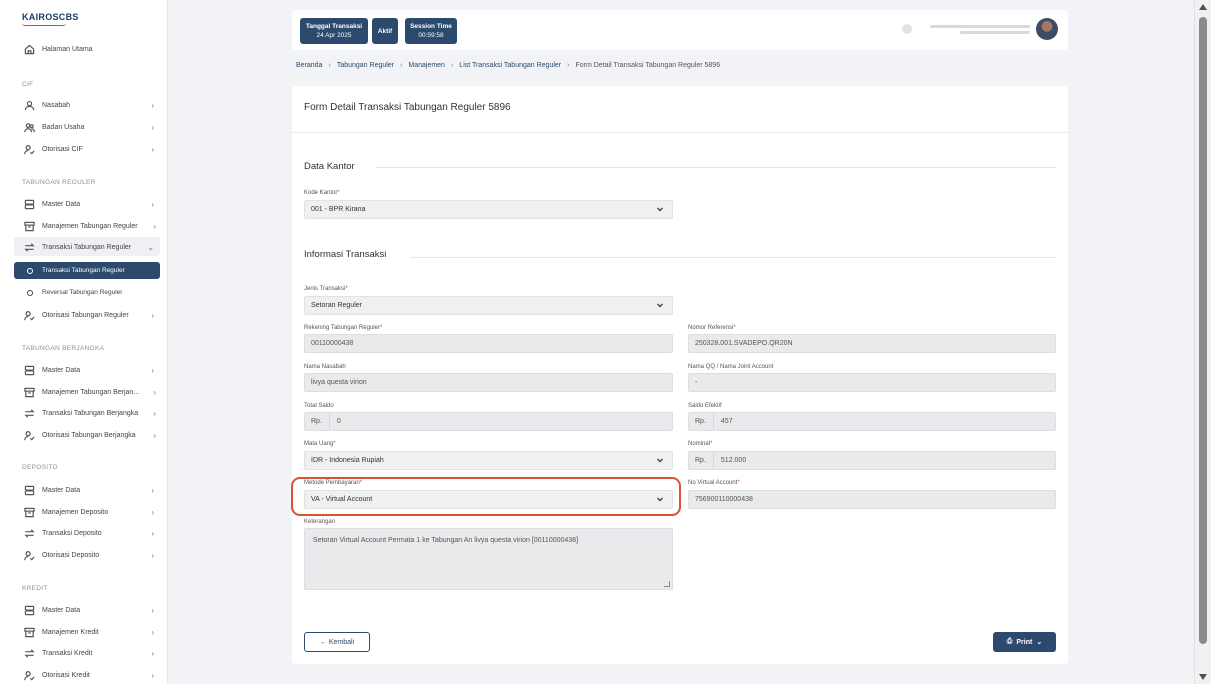 The height and width of the screenshot is (684, 1211). I want to click on session-time-value: 00:59:58, so click(431, 35).